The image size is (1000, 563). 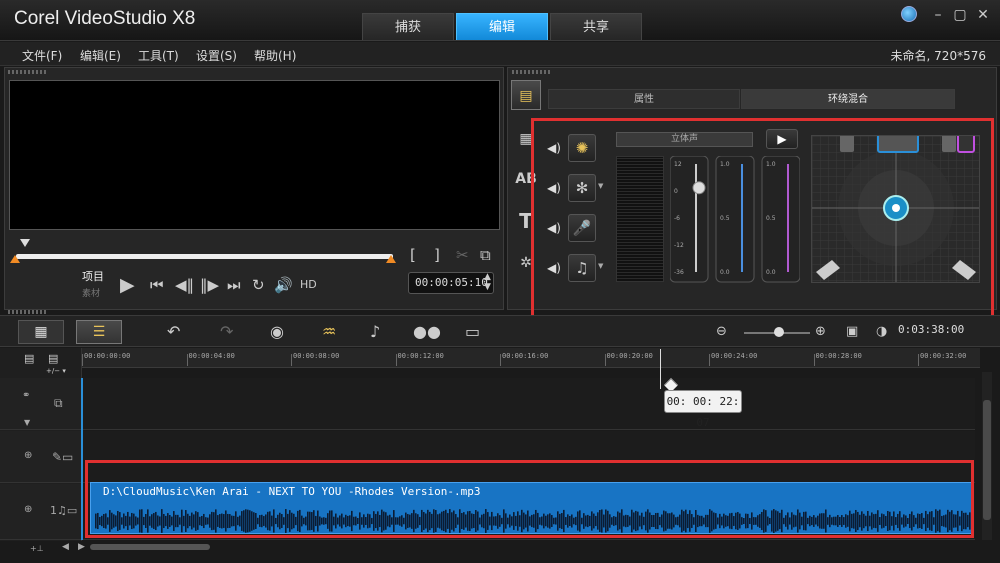 I want to click on globe-icon, so click(x=909, y=14).